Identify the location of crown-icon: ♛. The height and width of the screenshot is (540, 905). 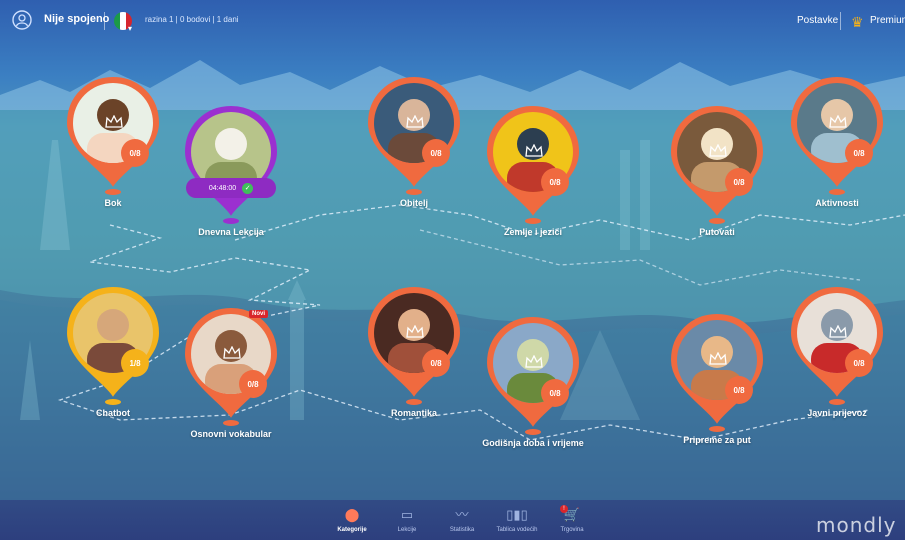
(857, 22).